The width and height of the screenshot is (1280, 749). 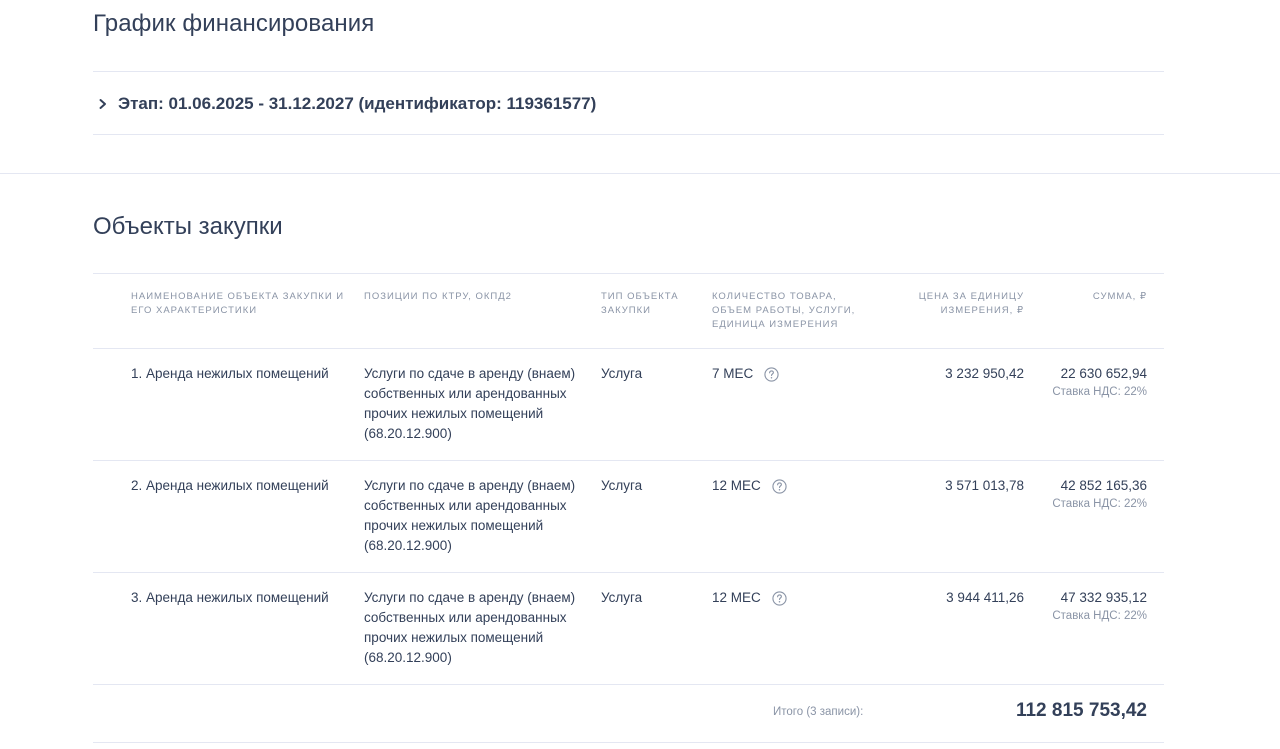 I want to click on row-price: 3 571 013,78, so click(x=984, y=485).